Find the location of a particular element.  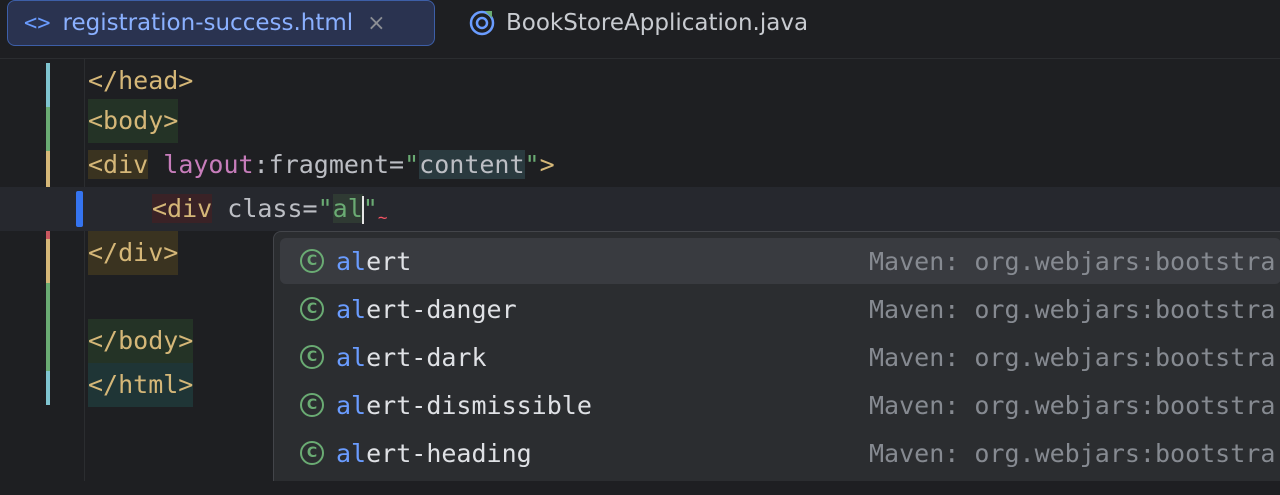

string-token: content is located at coordinates (472, 164).